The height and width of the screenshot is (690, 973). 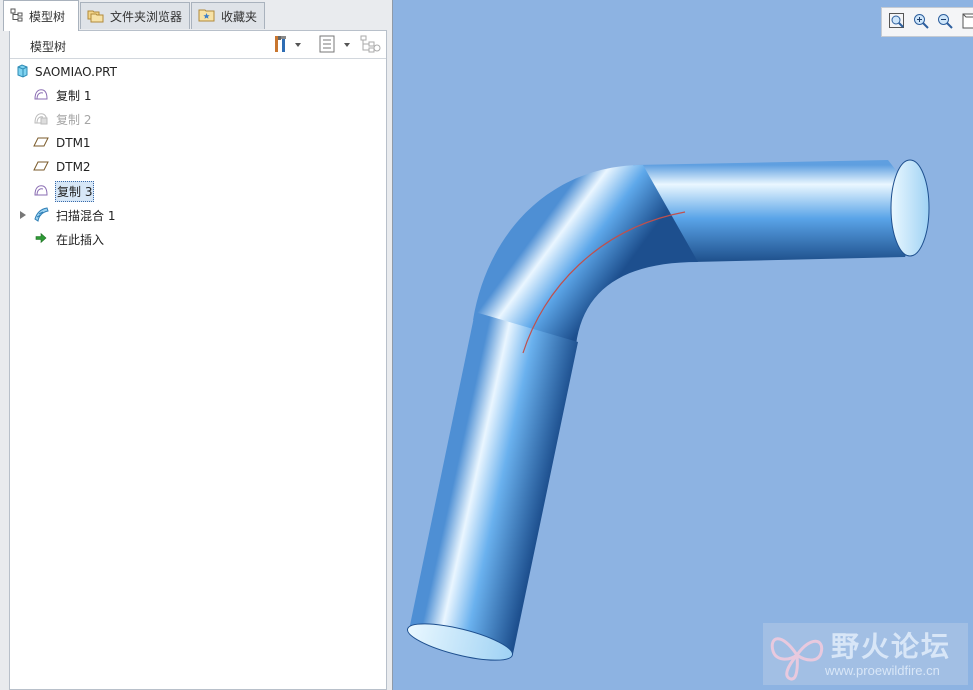 What do you see at coordinates (48, 47) in the screenshot?
I see `model-tree-title: 模型树` at bounding box center [48, 47].